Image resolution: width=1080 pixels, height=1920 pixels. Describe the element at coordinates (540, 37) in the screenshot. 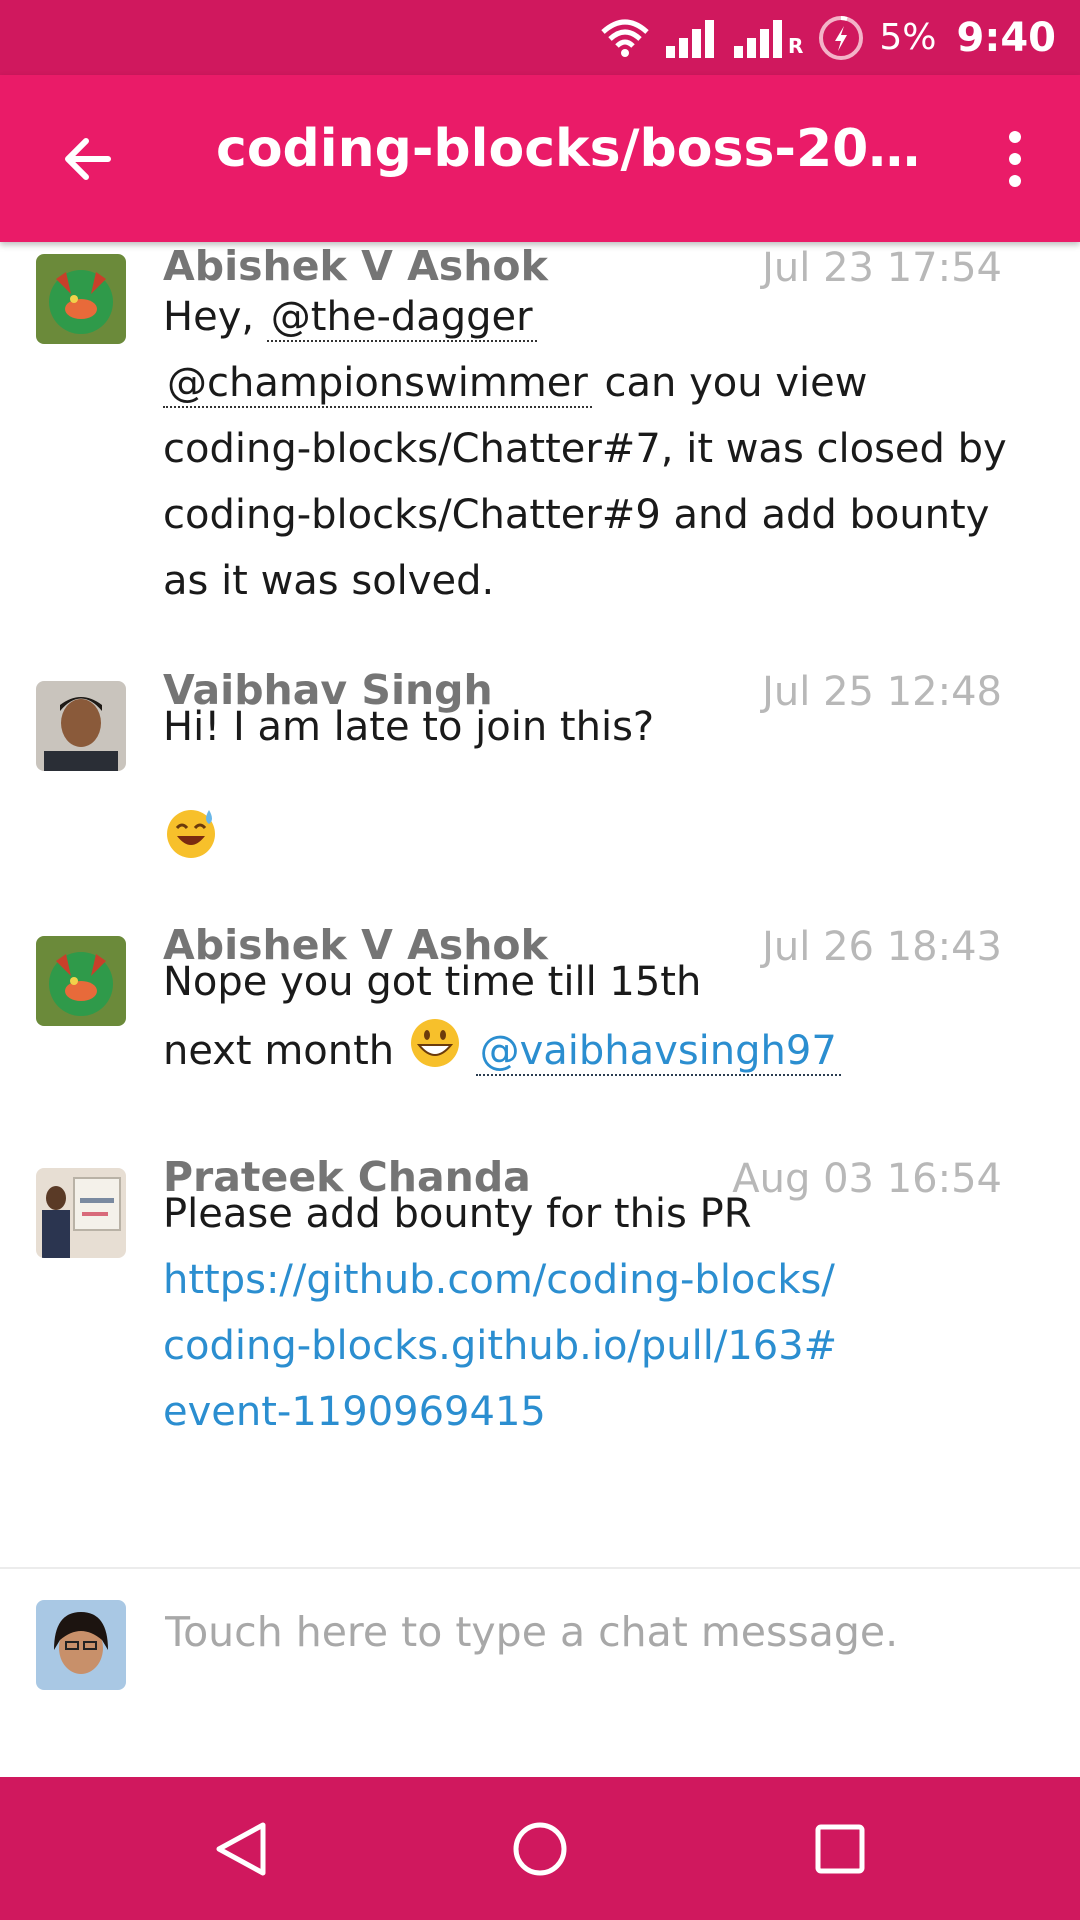

I see `status-bar: R 5% 9:40` at that location.